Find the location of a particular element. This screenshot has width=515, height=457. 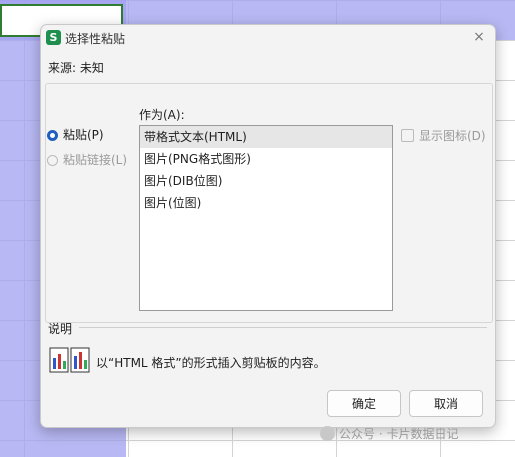

paste-radio: 粘贴(P) is located at coordinates (75, 135).